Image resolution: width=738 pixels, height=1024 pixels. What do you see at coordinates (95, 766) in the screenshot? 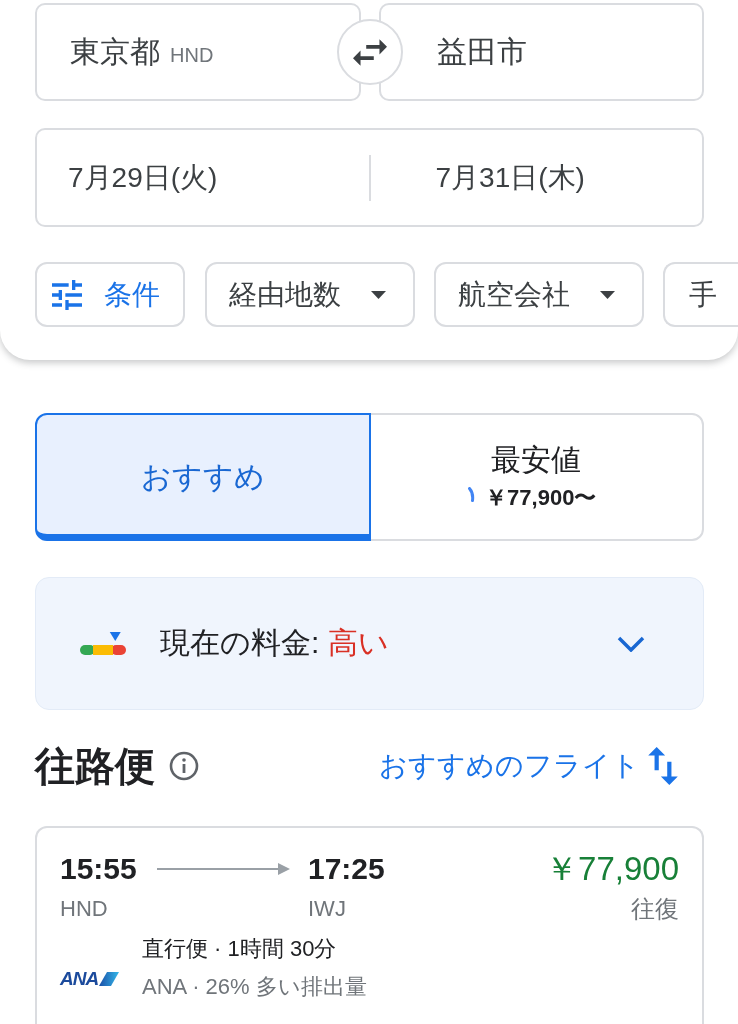
I see `section-title: 往路便` at bounding box center [95, 766].